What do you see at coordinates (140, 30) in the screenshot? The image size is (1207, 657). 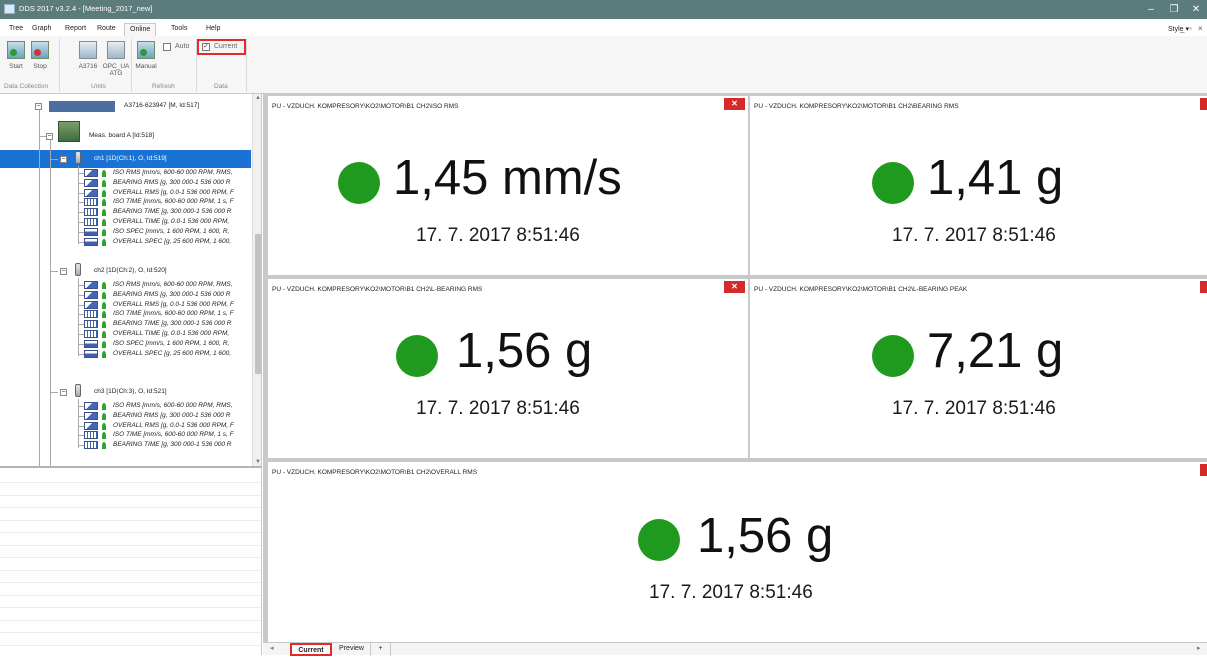 I see `menu-online: Online` at bounding box center [140, 30].